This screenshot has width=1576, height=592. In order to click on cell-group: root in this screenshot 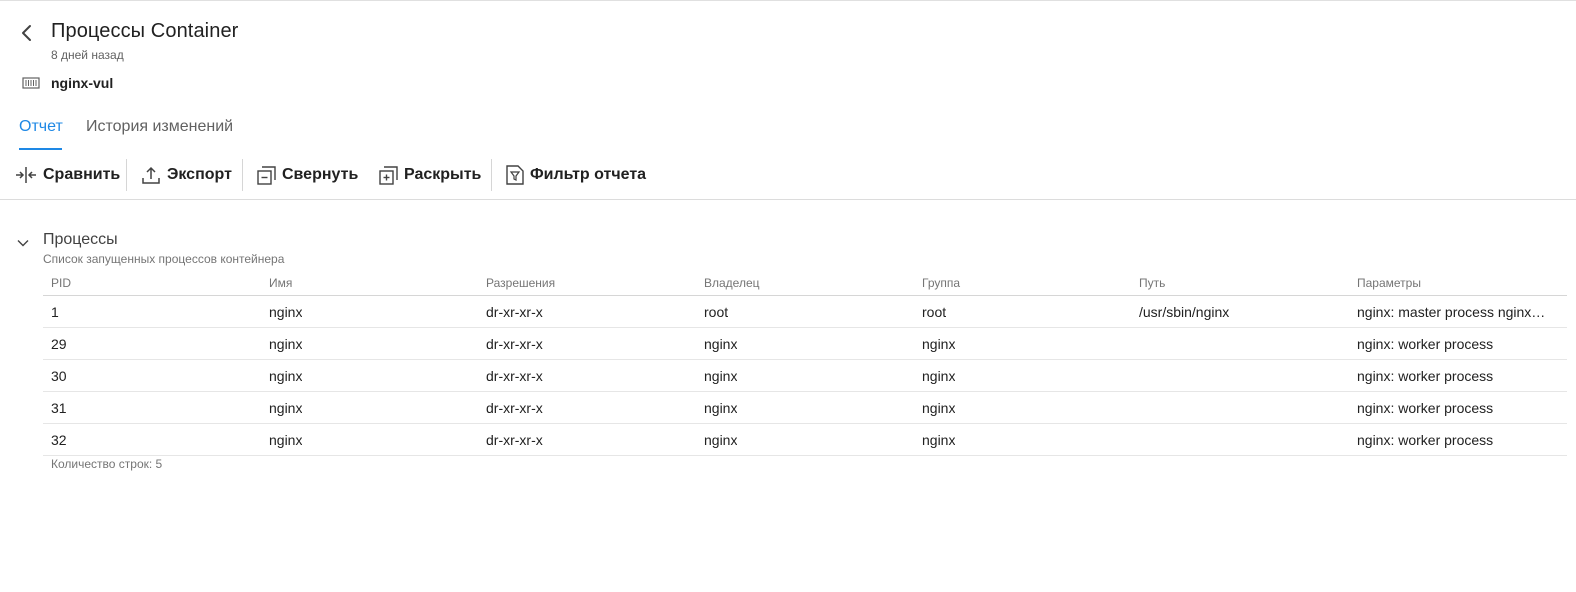, I will do `click(934, 312)`.